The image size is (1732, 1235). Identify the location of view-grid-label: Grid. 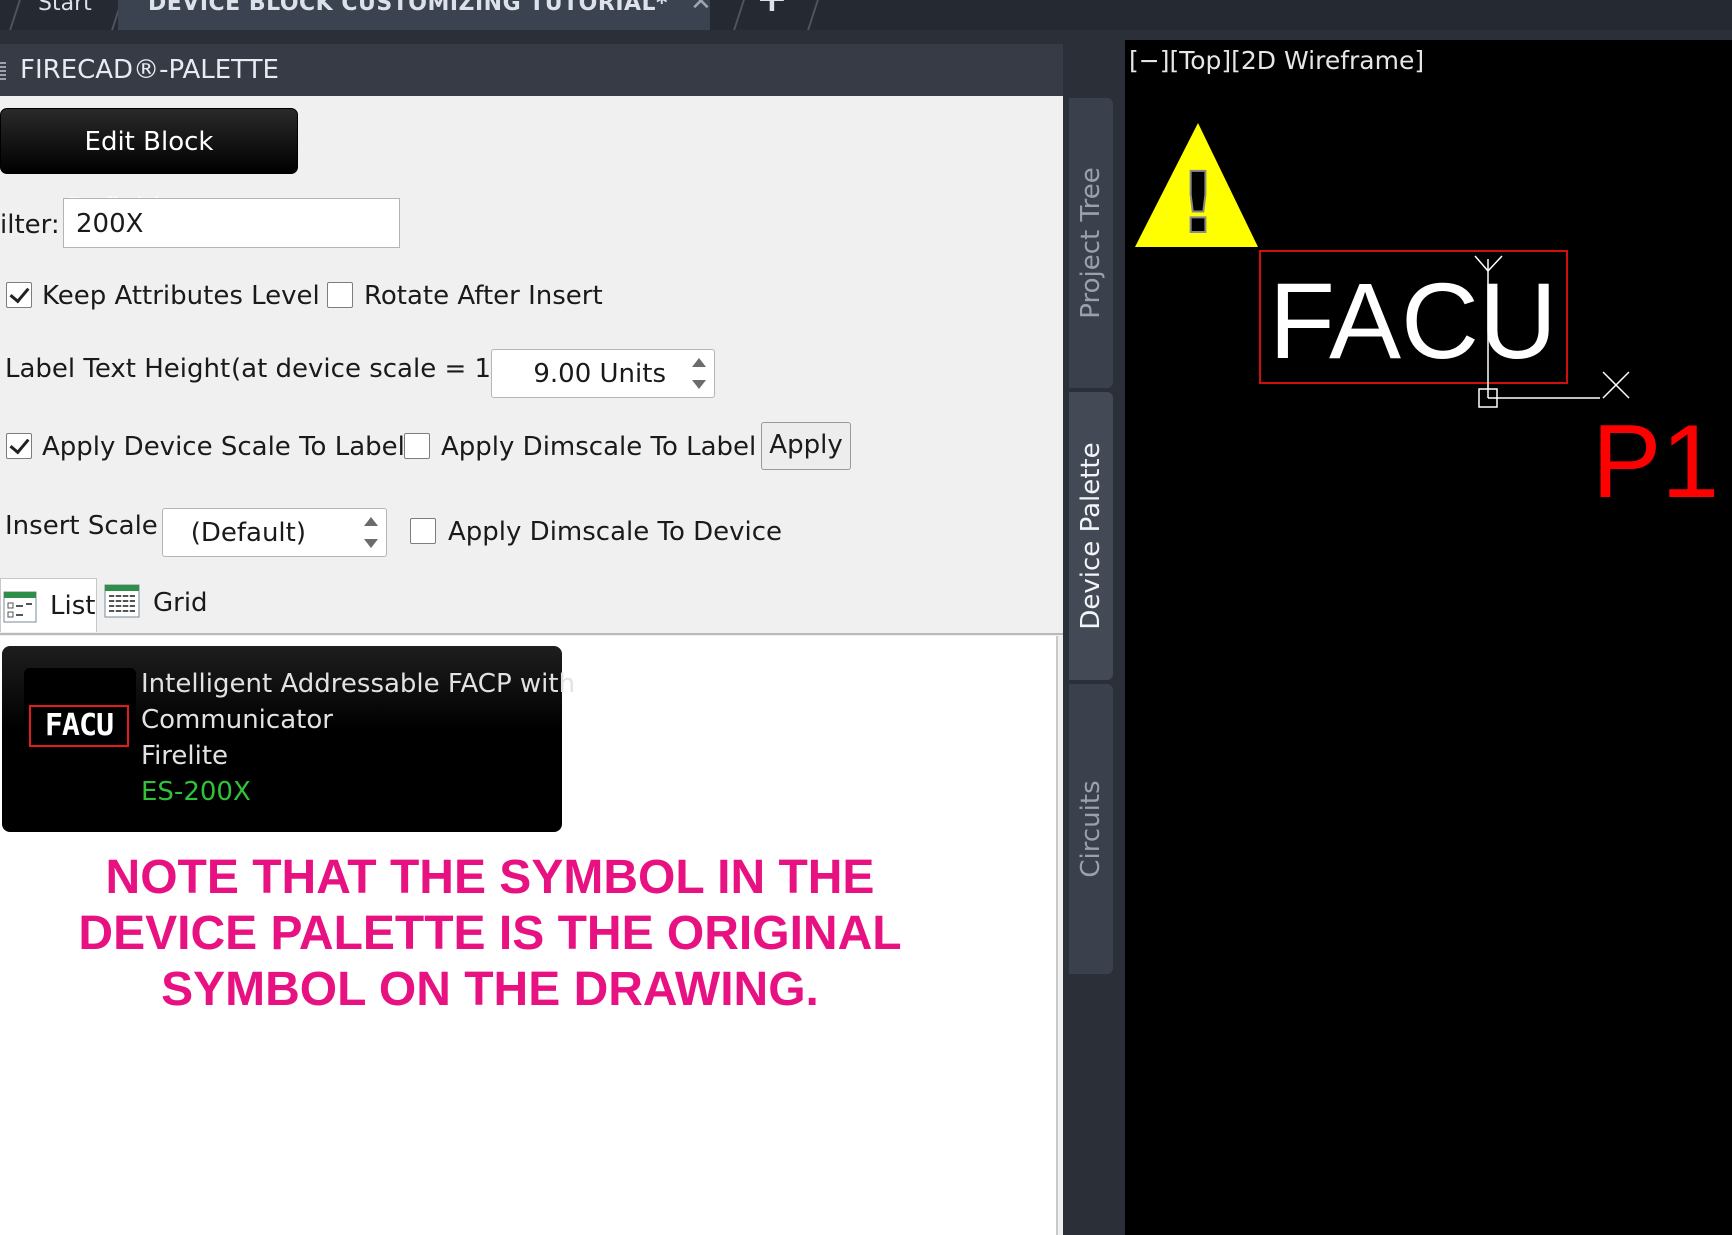
(180, 603).